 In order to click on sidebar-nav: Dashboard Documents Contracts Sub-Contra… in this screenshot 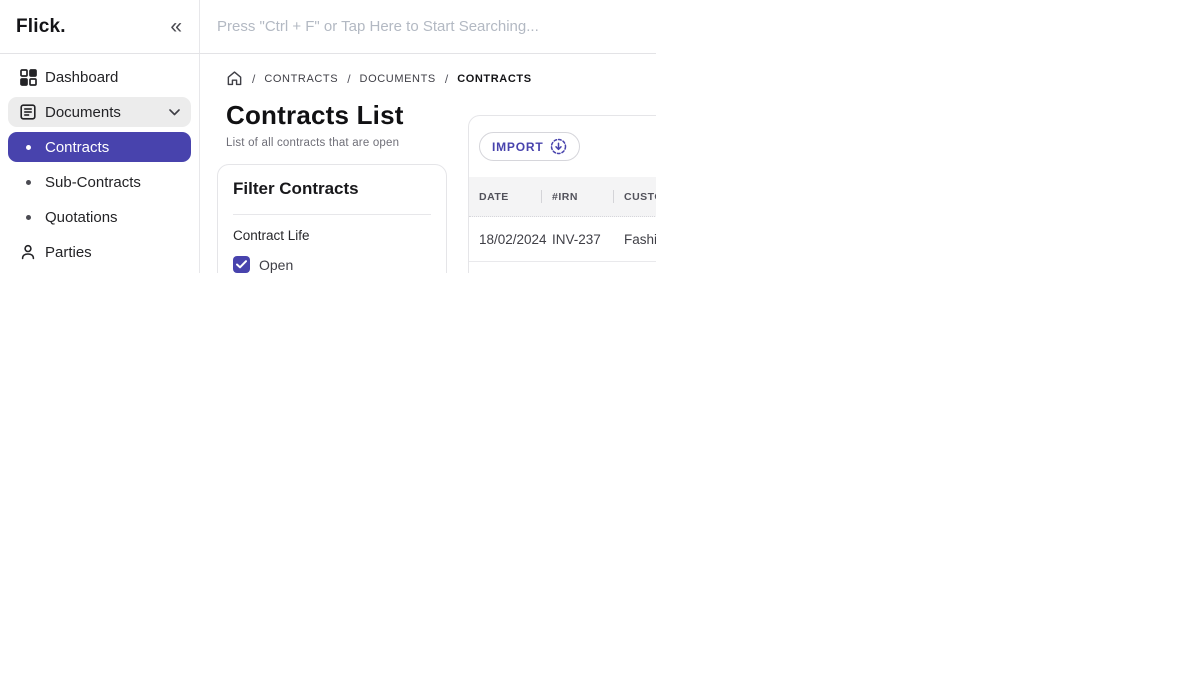, I will do `click(100, 163)`.